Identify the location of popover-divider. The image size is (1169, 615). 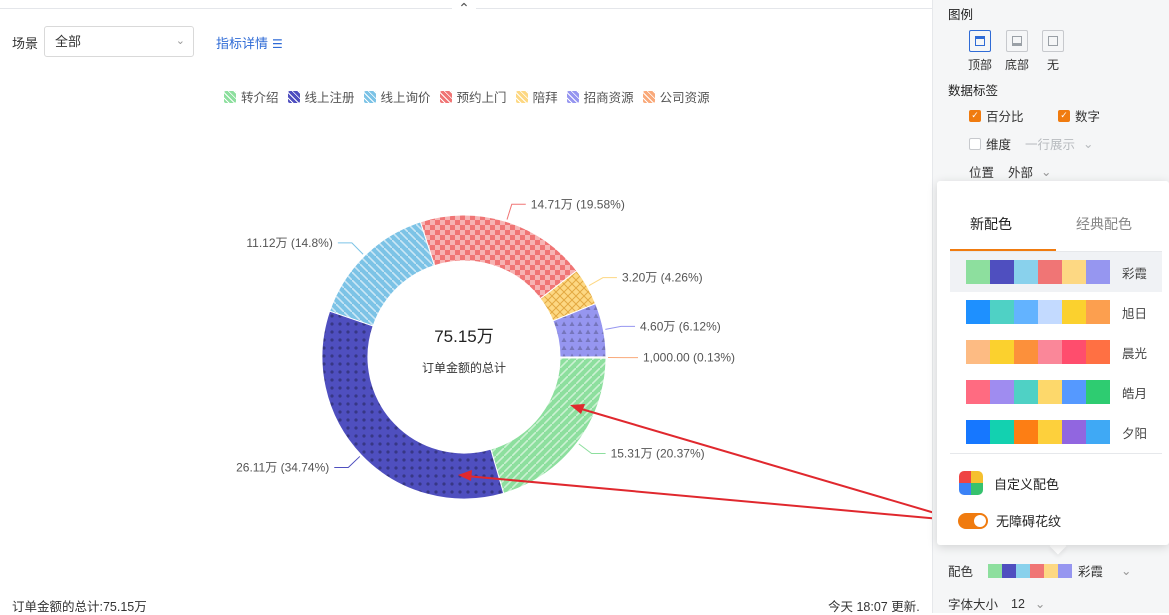
(1056, 453).